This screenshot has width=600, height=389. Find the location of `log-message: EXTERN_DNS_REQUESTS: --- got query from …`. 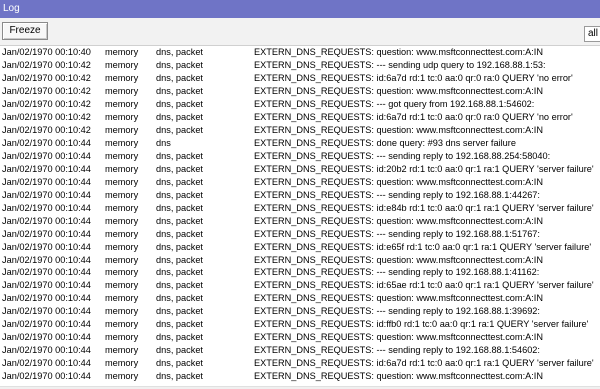

log-message: EXTERN_DNS_REQUESTS: --- got query from … is located at coordinates (394, 103).